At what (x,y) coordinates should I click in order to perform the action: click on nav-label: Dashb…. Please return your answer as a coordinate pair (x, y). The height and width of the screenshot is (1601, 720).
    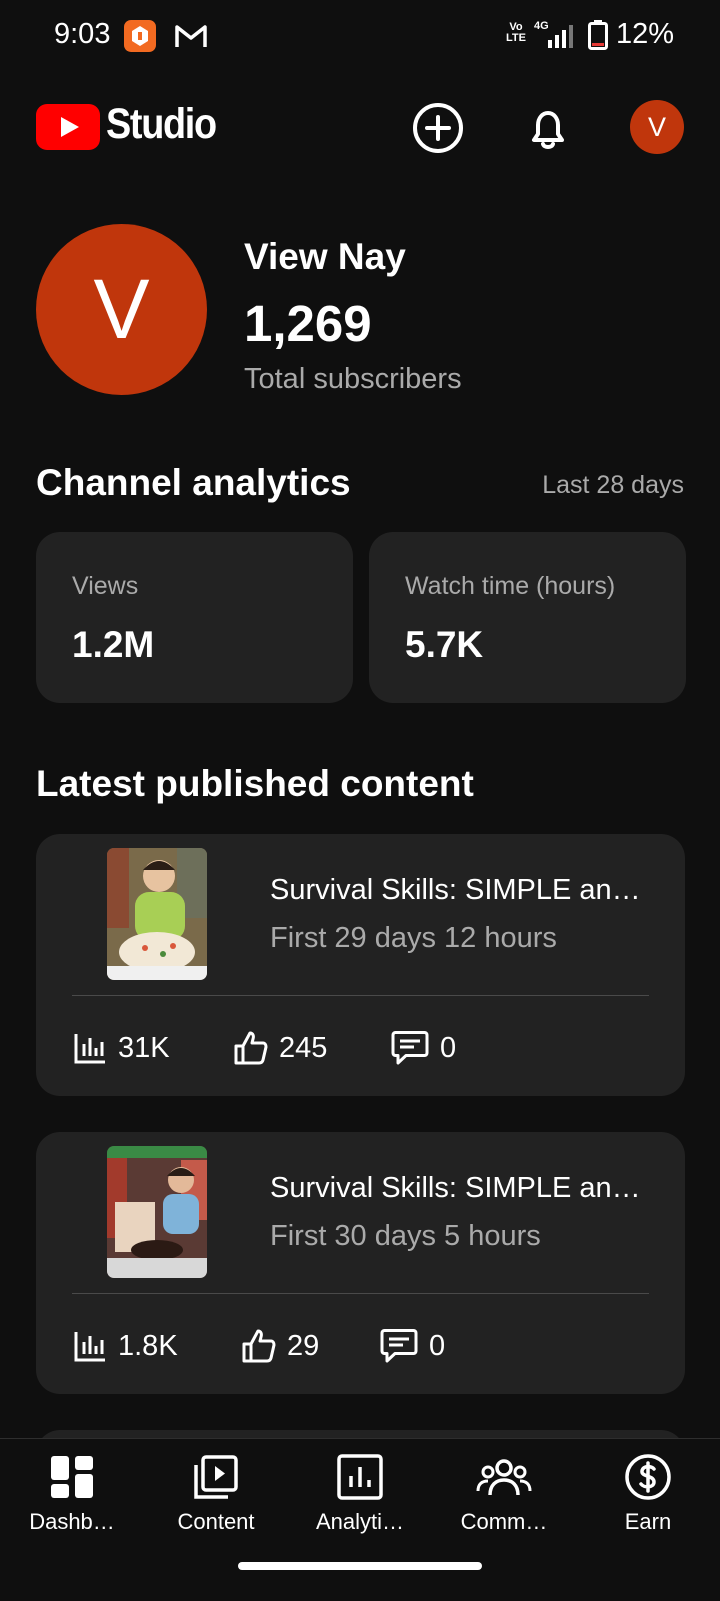
    Looking at the image, I should click on (72, 1521).